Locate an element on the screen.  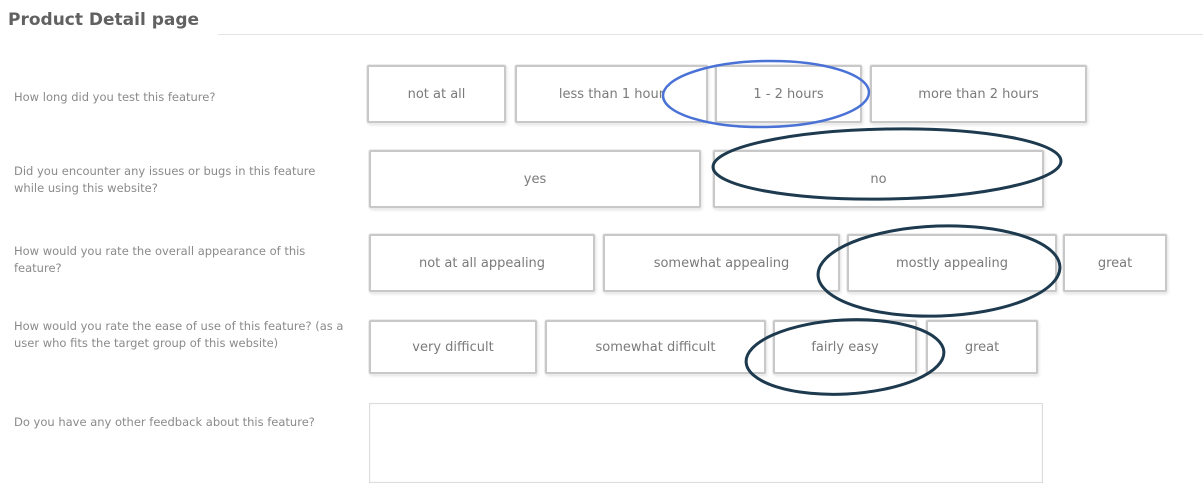
option-more-than-2-hours: more than 2 hours is located at coordinates (978, 94).